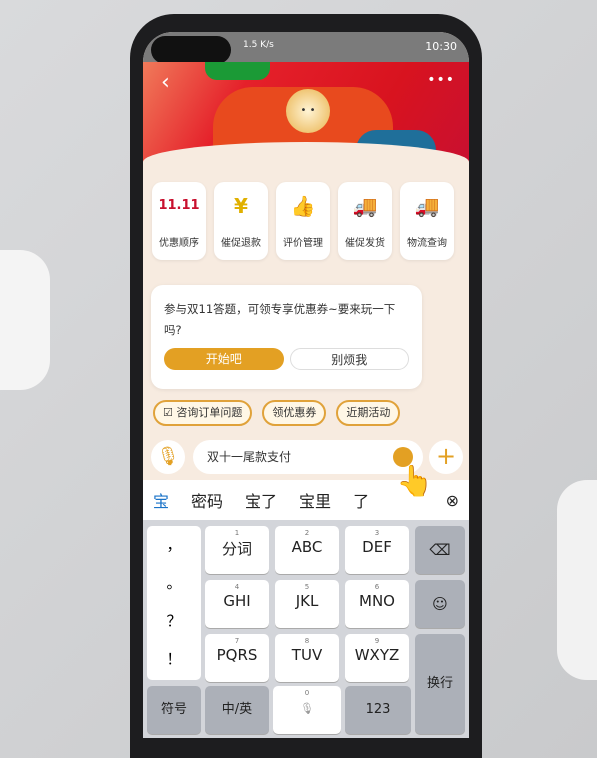  What do you see at coordinates (165, 82) in the screenshot?
I see `back-chevron-icon: ‹` at bounding box center [165, 82].